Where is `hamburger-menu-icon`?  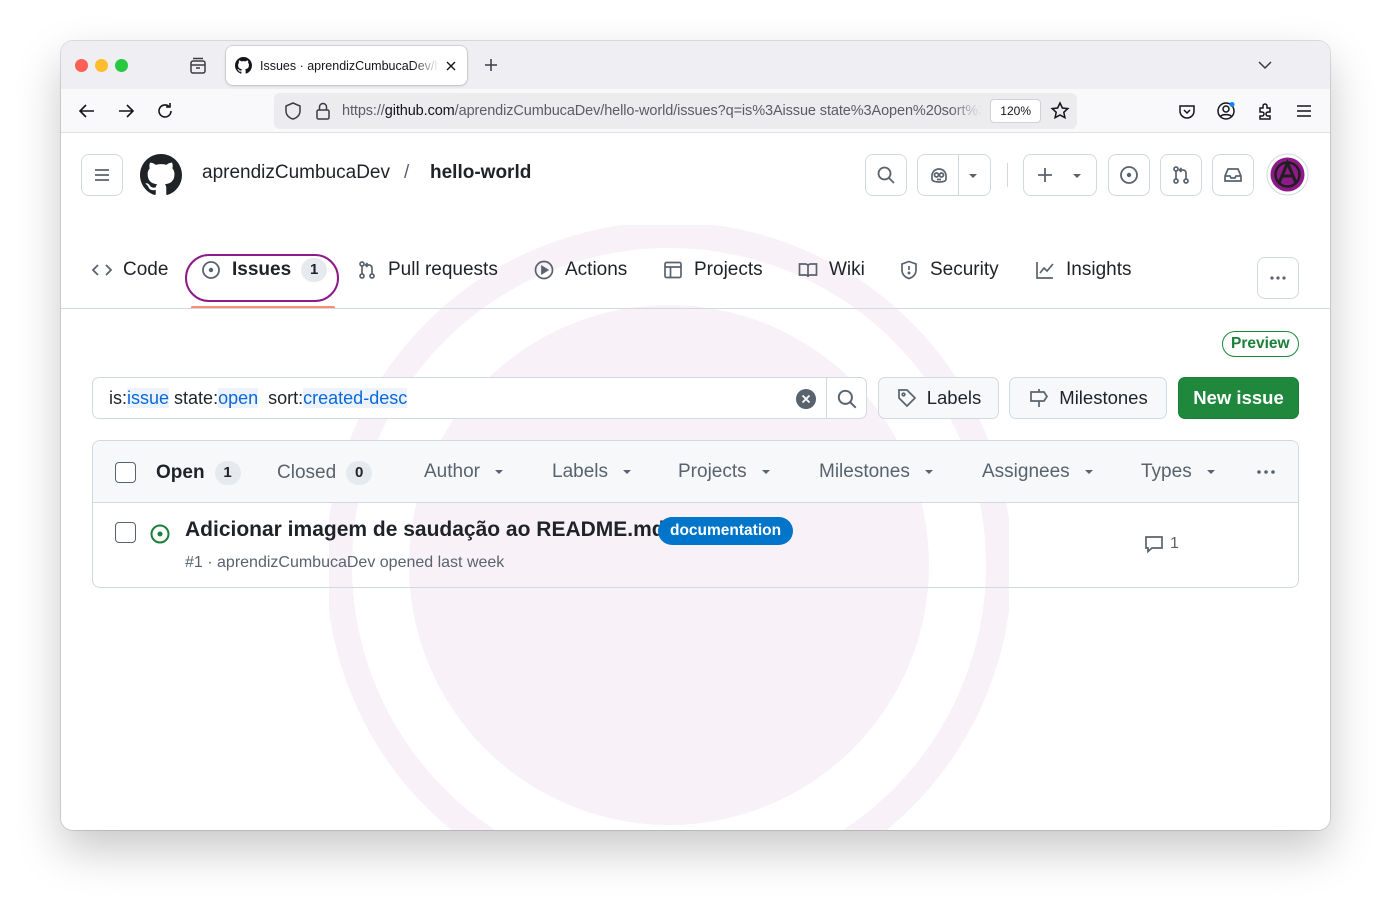
hamburger-menu-icon is located at coordinates (1304, 111).